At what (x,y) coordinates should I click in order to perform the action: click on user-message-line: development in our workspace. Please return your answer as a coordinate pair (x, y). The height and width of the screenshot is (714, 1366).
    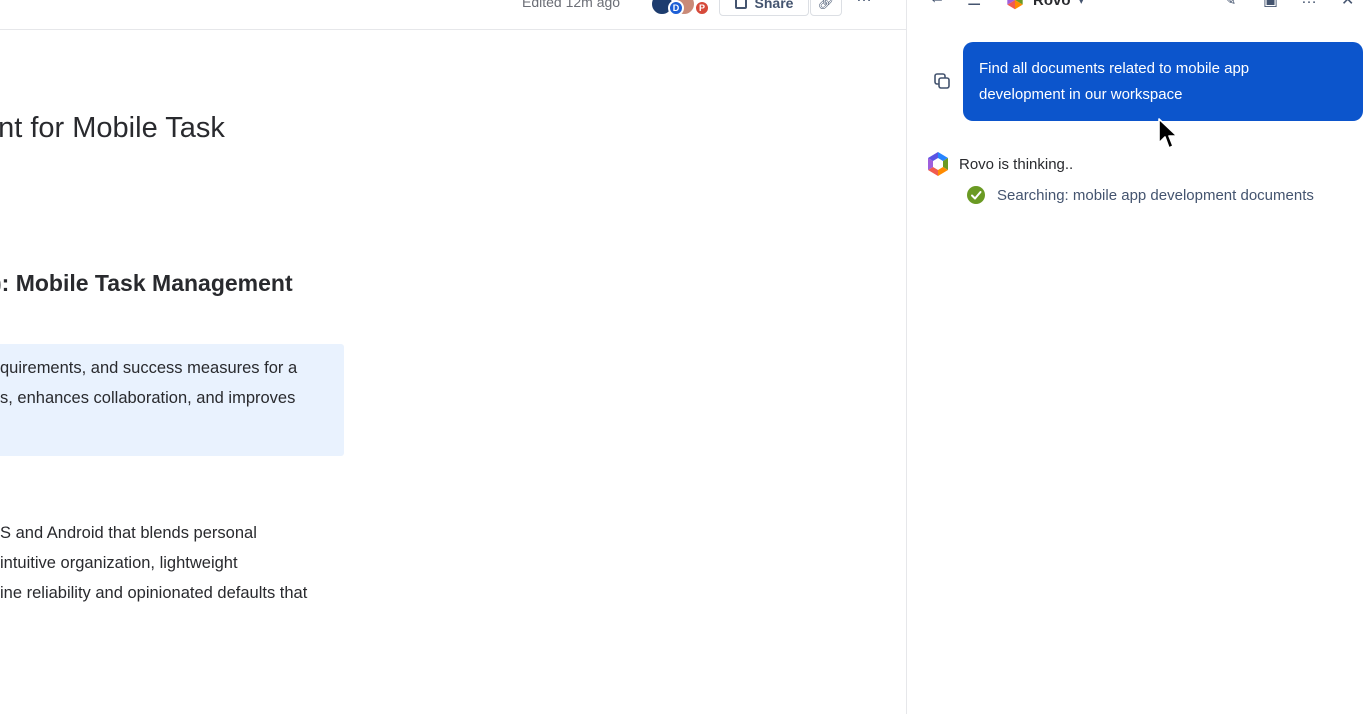
    Looking at the image, I should click on (1081, 94).